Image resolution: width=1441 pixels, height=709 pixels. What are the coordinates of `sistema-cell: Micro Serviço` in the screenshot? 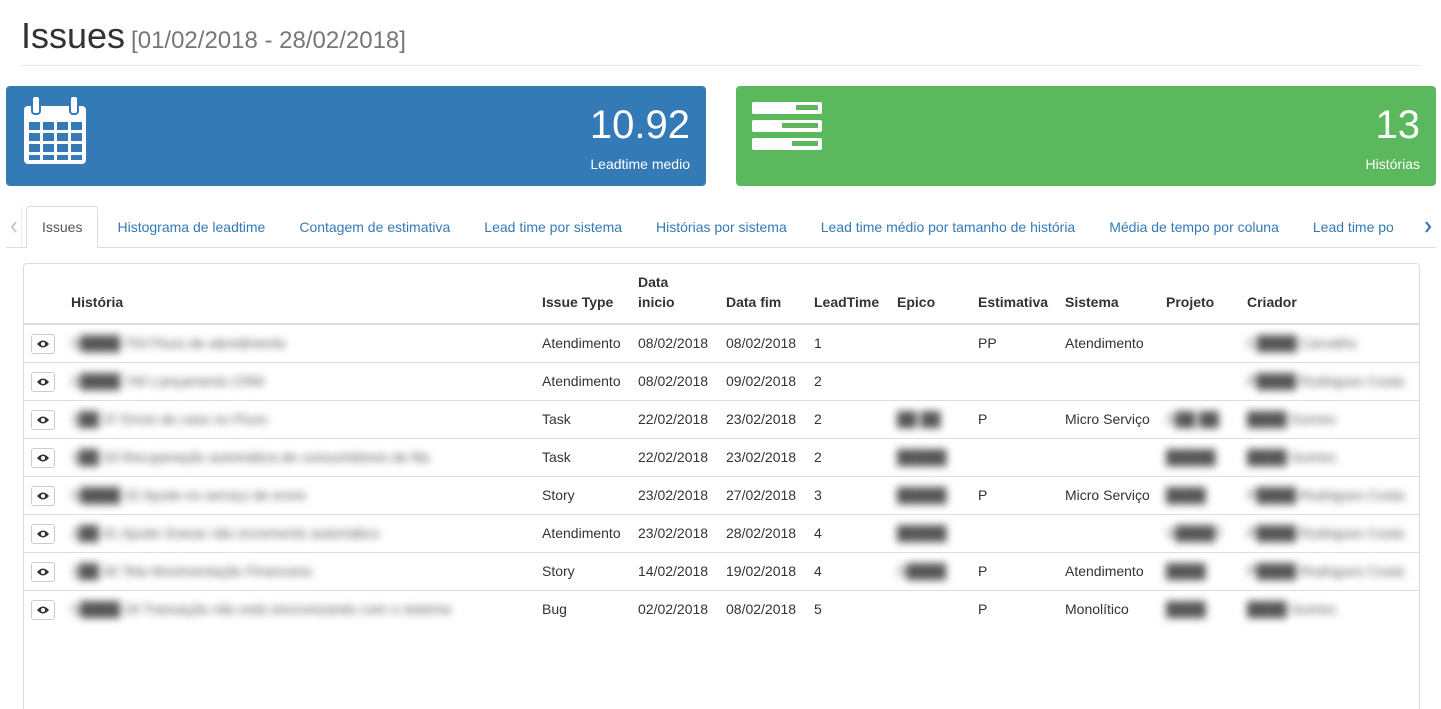 It's located at (1109, 495).